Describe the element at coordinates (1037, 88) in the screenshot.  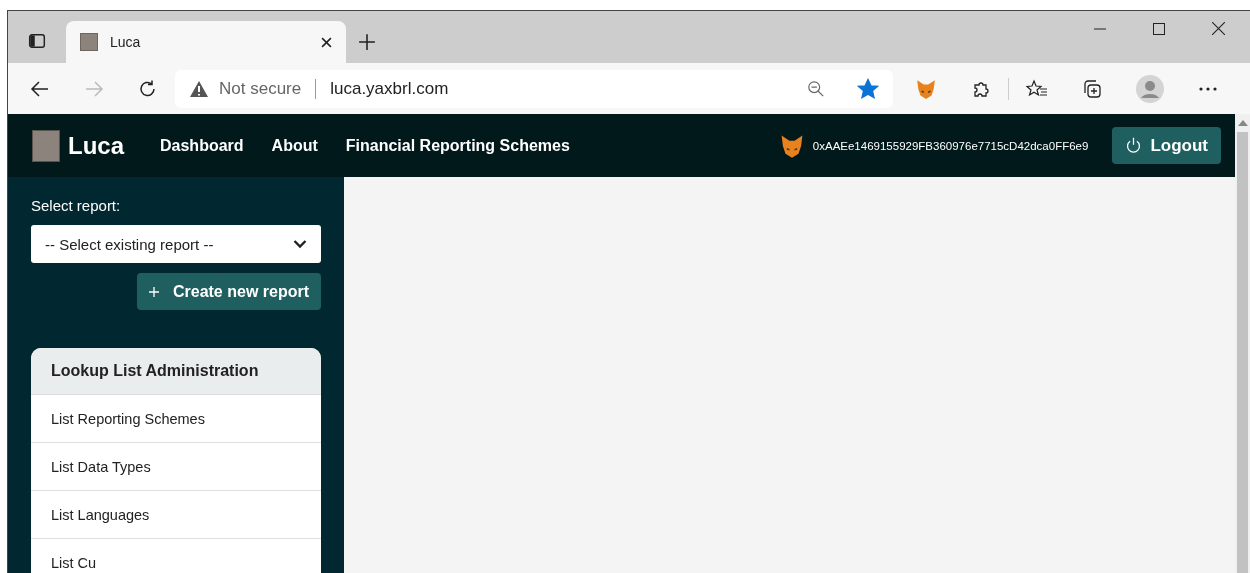
I see `favorites-icon` at that location.